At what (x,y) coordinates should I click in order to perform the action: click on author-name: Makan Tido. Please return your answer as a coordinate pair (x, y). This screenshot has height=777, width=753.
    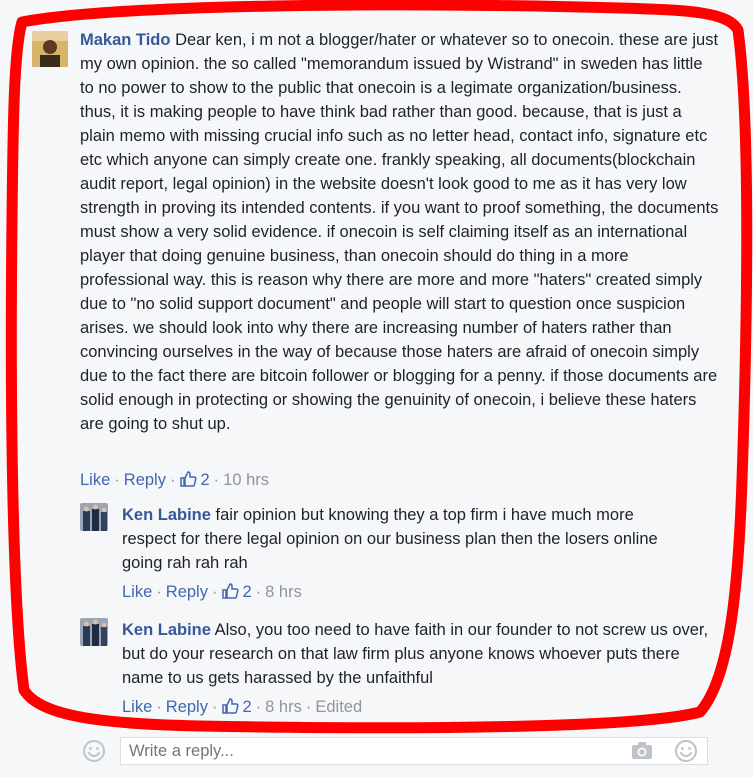
    Looking at the image, I should click on (125, 40).